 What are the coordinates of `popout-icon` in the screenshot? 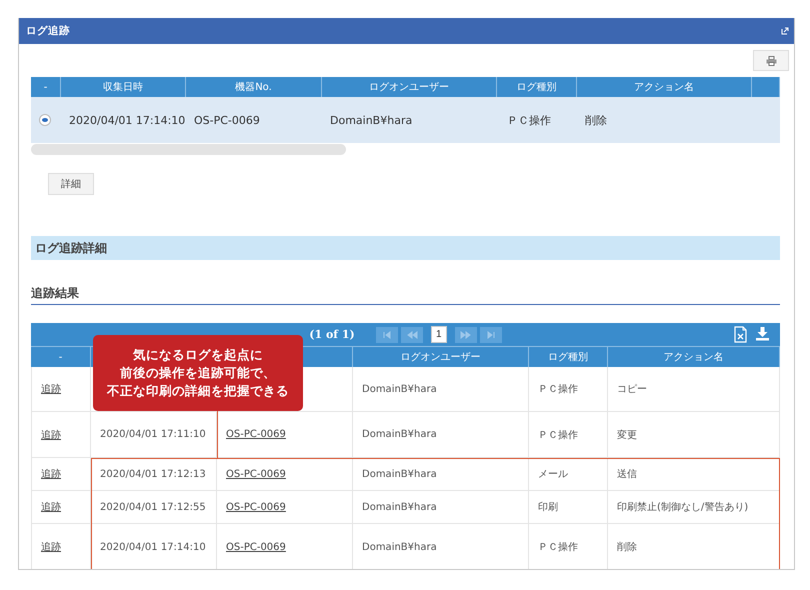 It's located at (785, 31).